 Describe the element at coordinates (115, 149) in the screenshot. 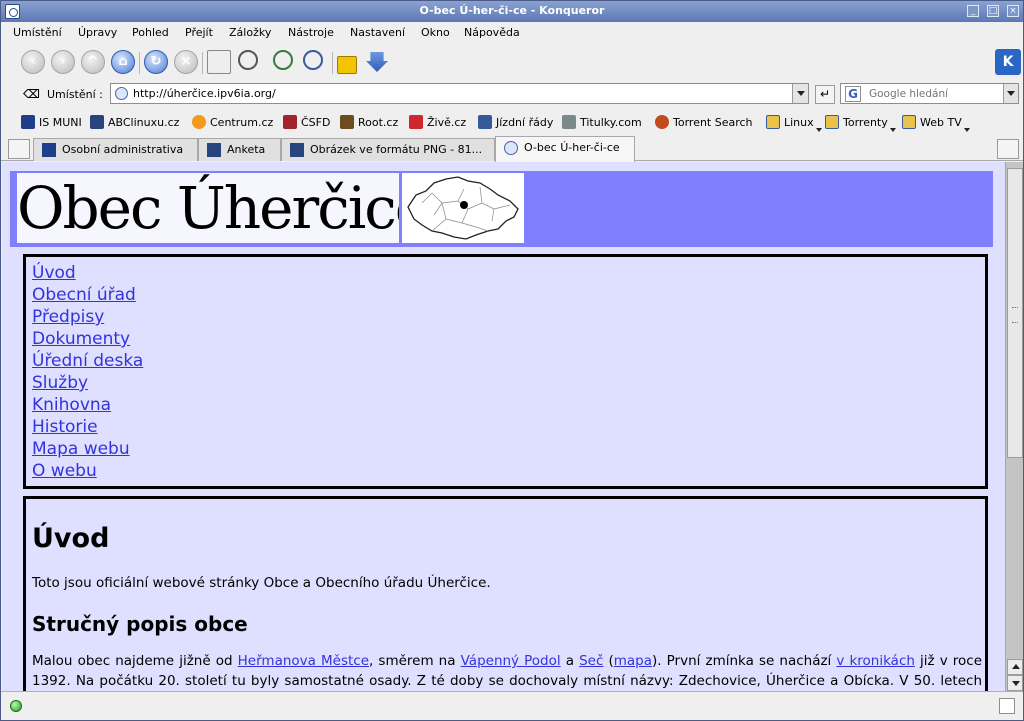

I see `tab-osobni-administrativa: Osobní administrativa` at that location.